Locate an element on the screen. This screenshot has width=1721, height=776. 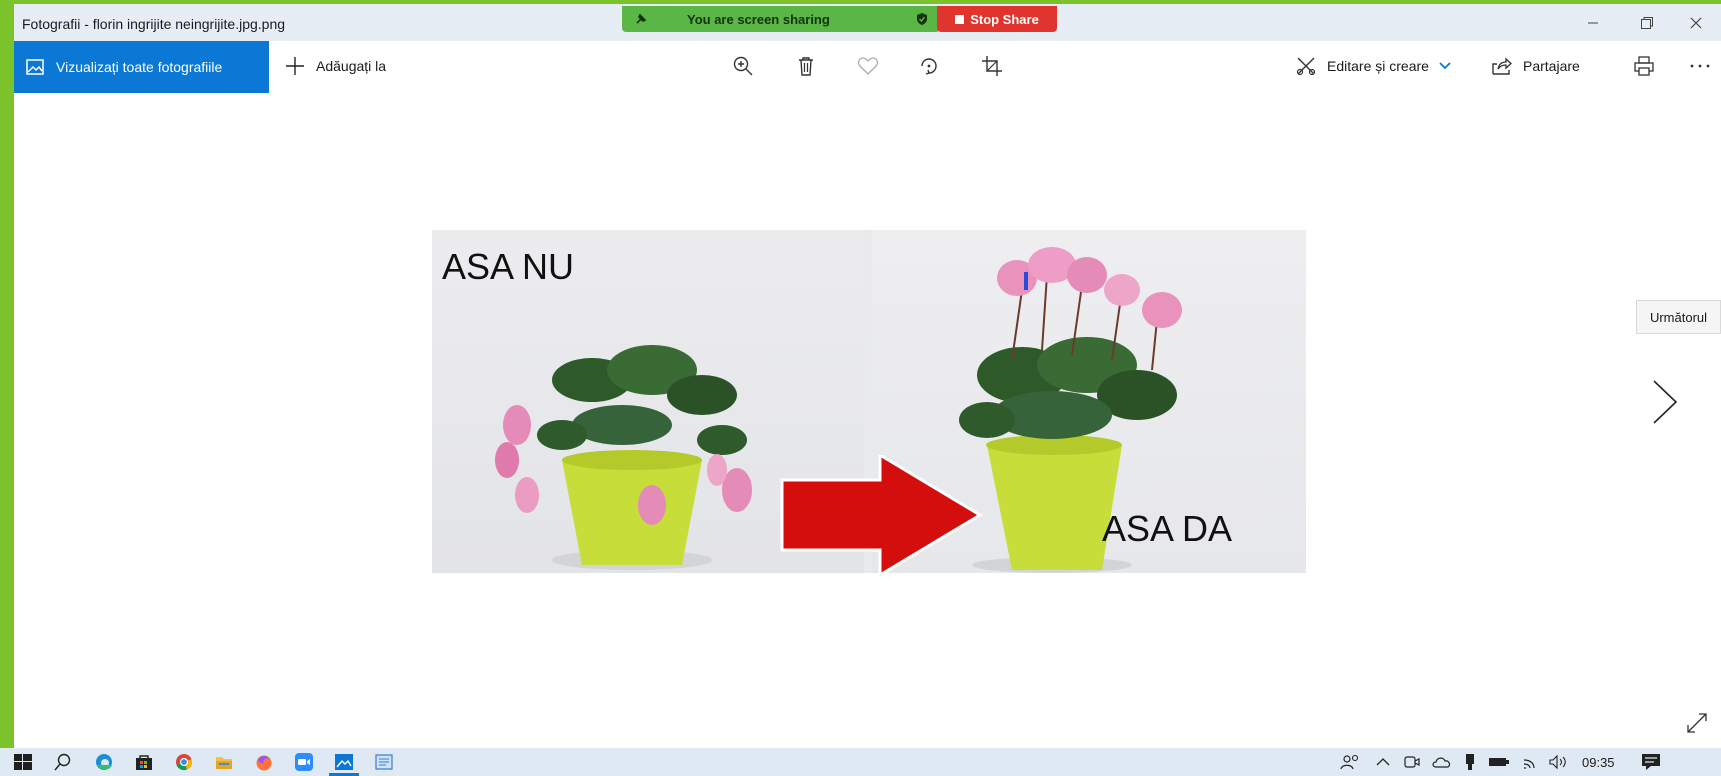
taskbar-chrome is located at coordinates (184, 762).